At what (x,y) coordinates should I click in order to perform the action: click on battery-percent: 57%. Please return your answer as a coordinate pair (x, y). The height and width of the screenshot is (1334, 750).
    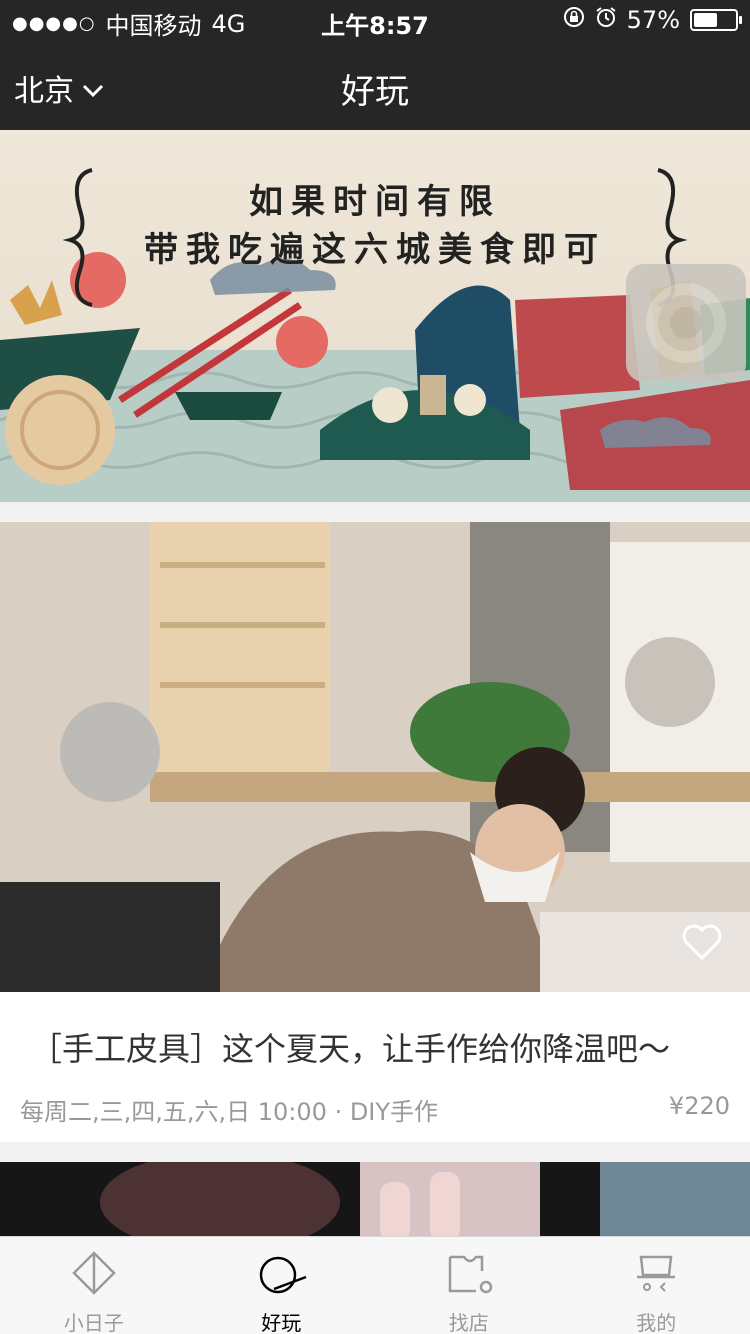
    Looking at the image, I should click on (653, 20).